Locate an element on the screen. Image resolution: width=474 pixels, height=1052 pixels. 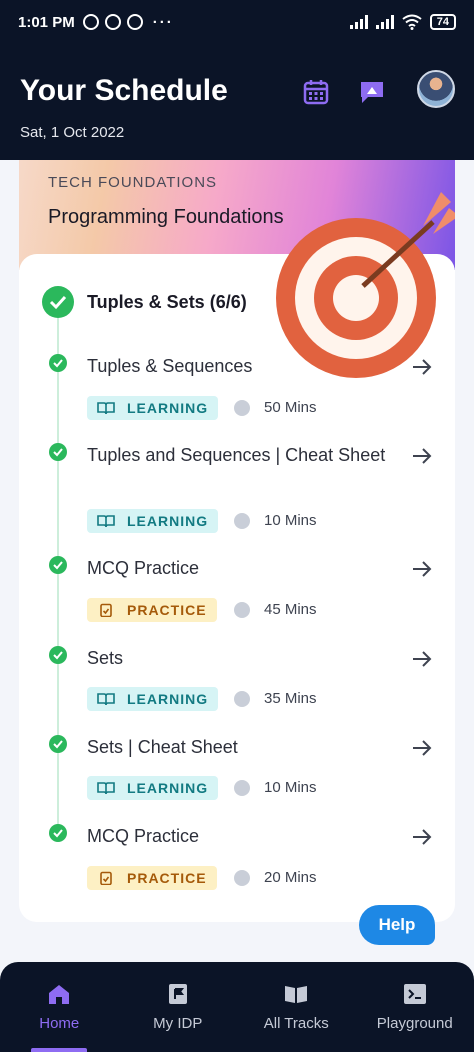
nav-label: Home is located at coordinates (59, 1023).